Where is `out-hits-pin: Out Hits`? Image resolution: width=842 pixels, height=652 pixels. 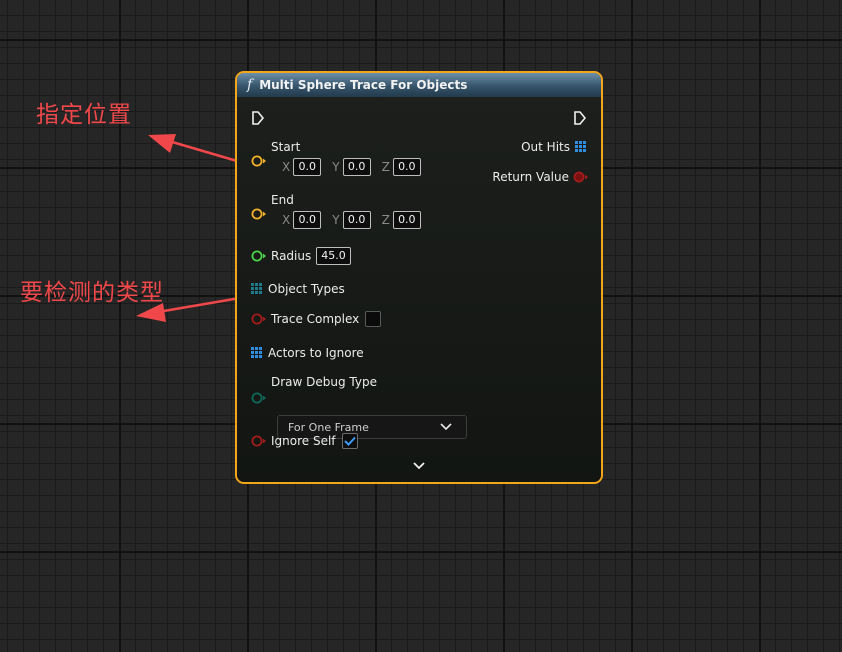
out-hits-pin: Out Hits is located at coordinates (554, 147).